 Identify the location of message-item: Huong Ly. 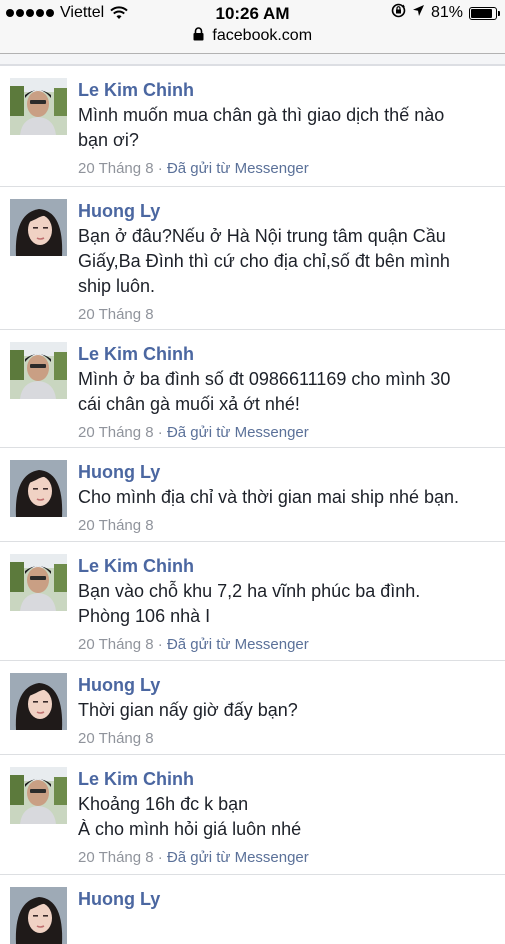
(252, 909).